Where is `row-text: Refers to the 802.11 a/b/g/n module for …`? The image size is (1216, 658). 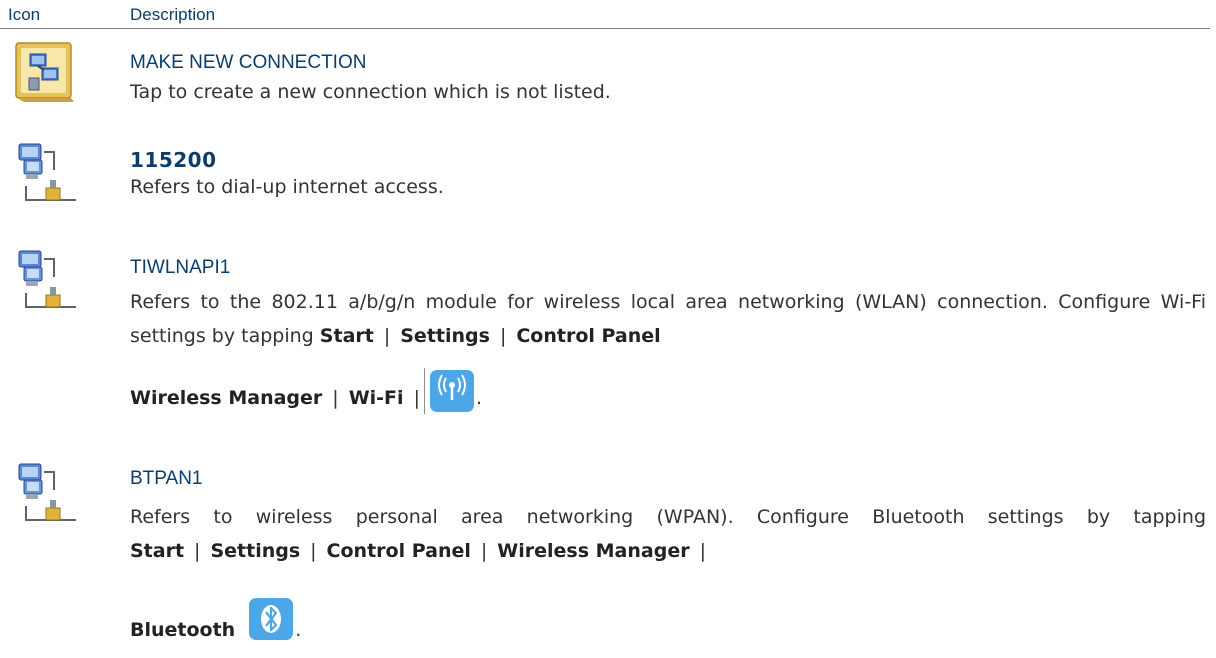
row-text: Refers to the 802.11 a/b/g/n module for … is located at coordinates (668, 319).